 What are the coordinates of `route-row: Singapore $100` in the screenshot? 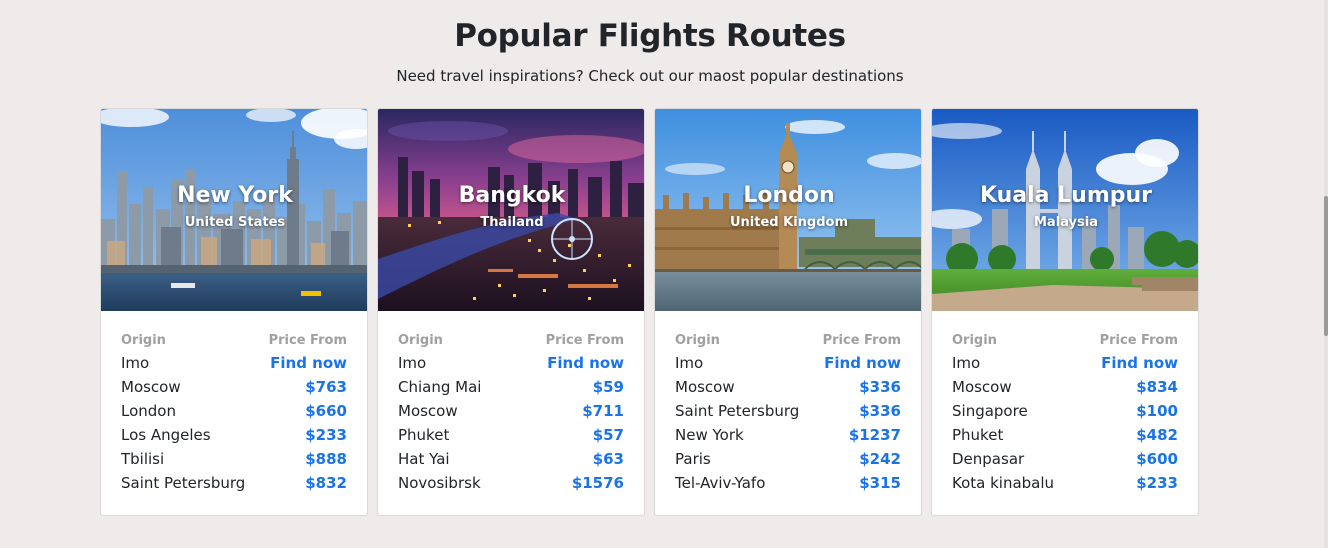 It's located at (1065, 414).